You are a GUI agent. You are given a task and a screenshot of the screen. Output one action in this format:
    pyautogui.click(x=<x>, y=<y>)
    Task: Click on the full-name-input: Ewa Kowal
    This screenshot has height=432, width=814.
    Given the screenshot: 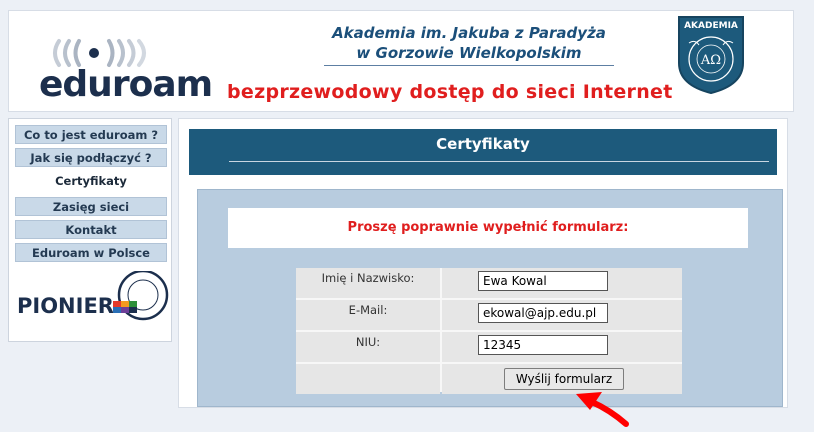 What is the action you would take?
    pyautogui.click(x=543, y=281)
    